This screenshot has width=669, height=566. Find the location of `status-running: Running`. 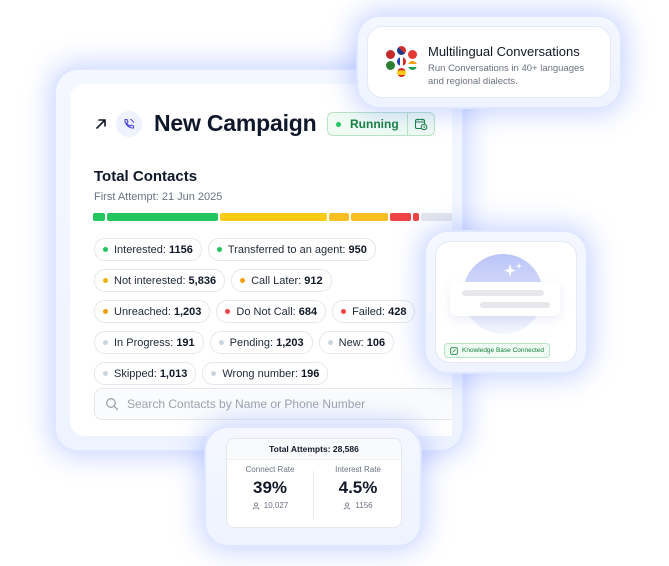

status-running: Running is located at coordinates (368, 124).